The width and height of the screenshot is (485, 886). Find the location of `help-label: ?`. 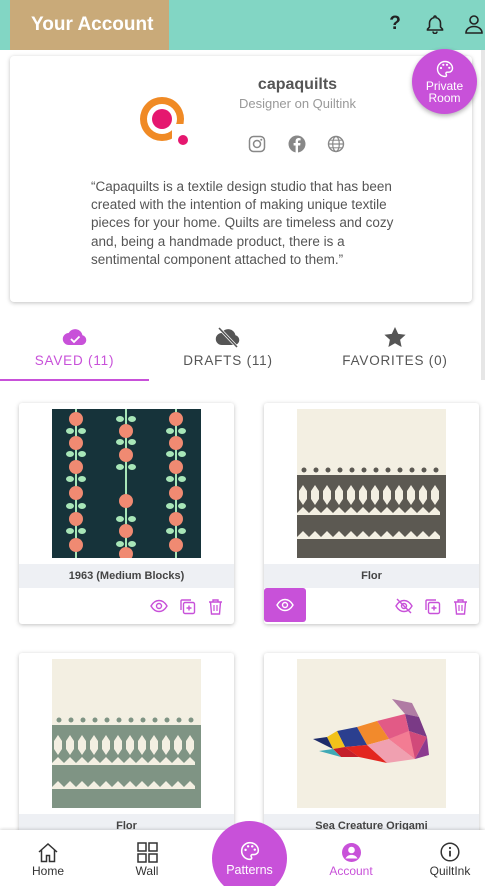

help-label: ? is located at coordinates (395, 23).